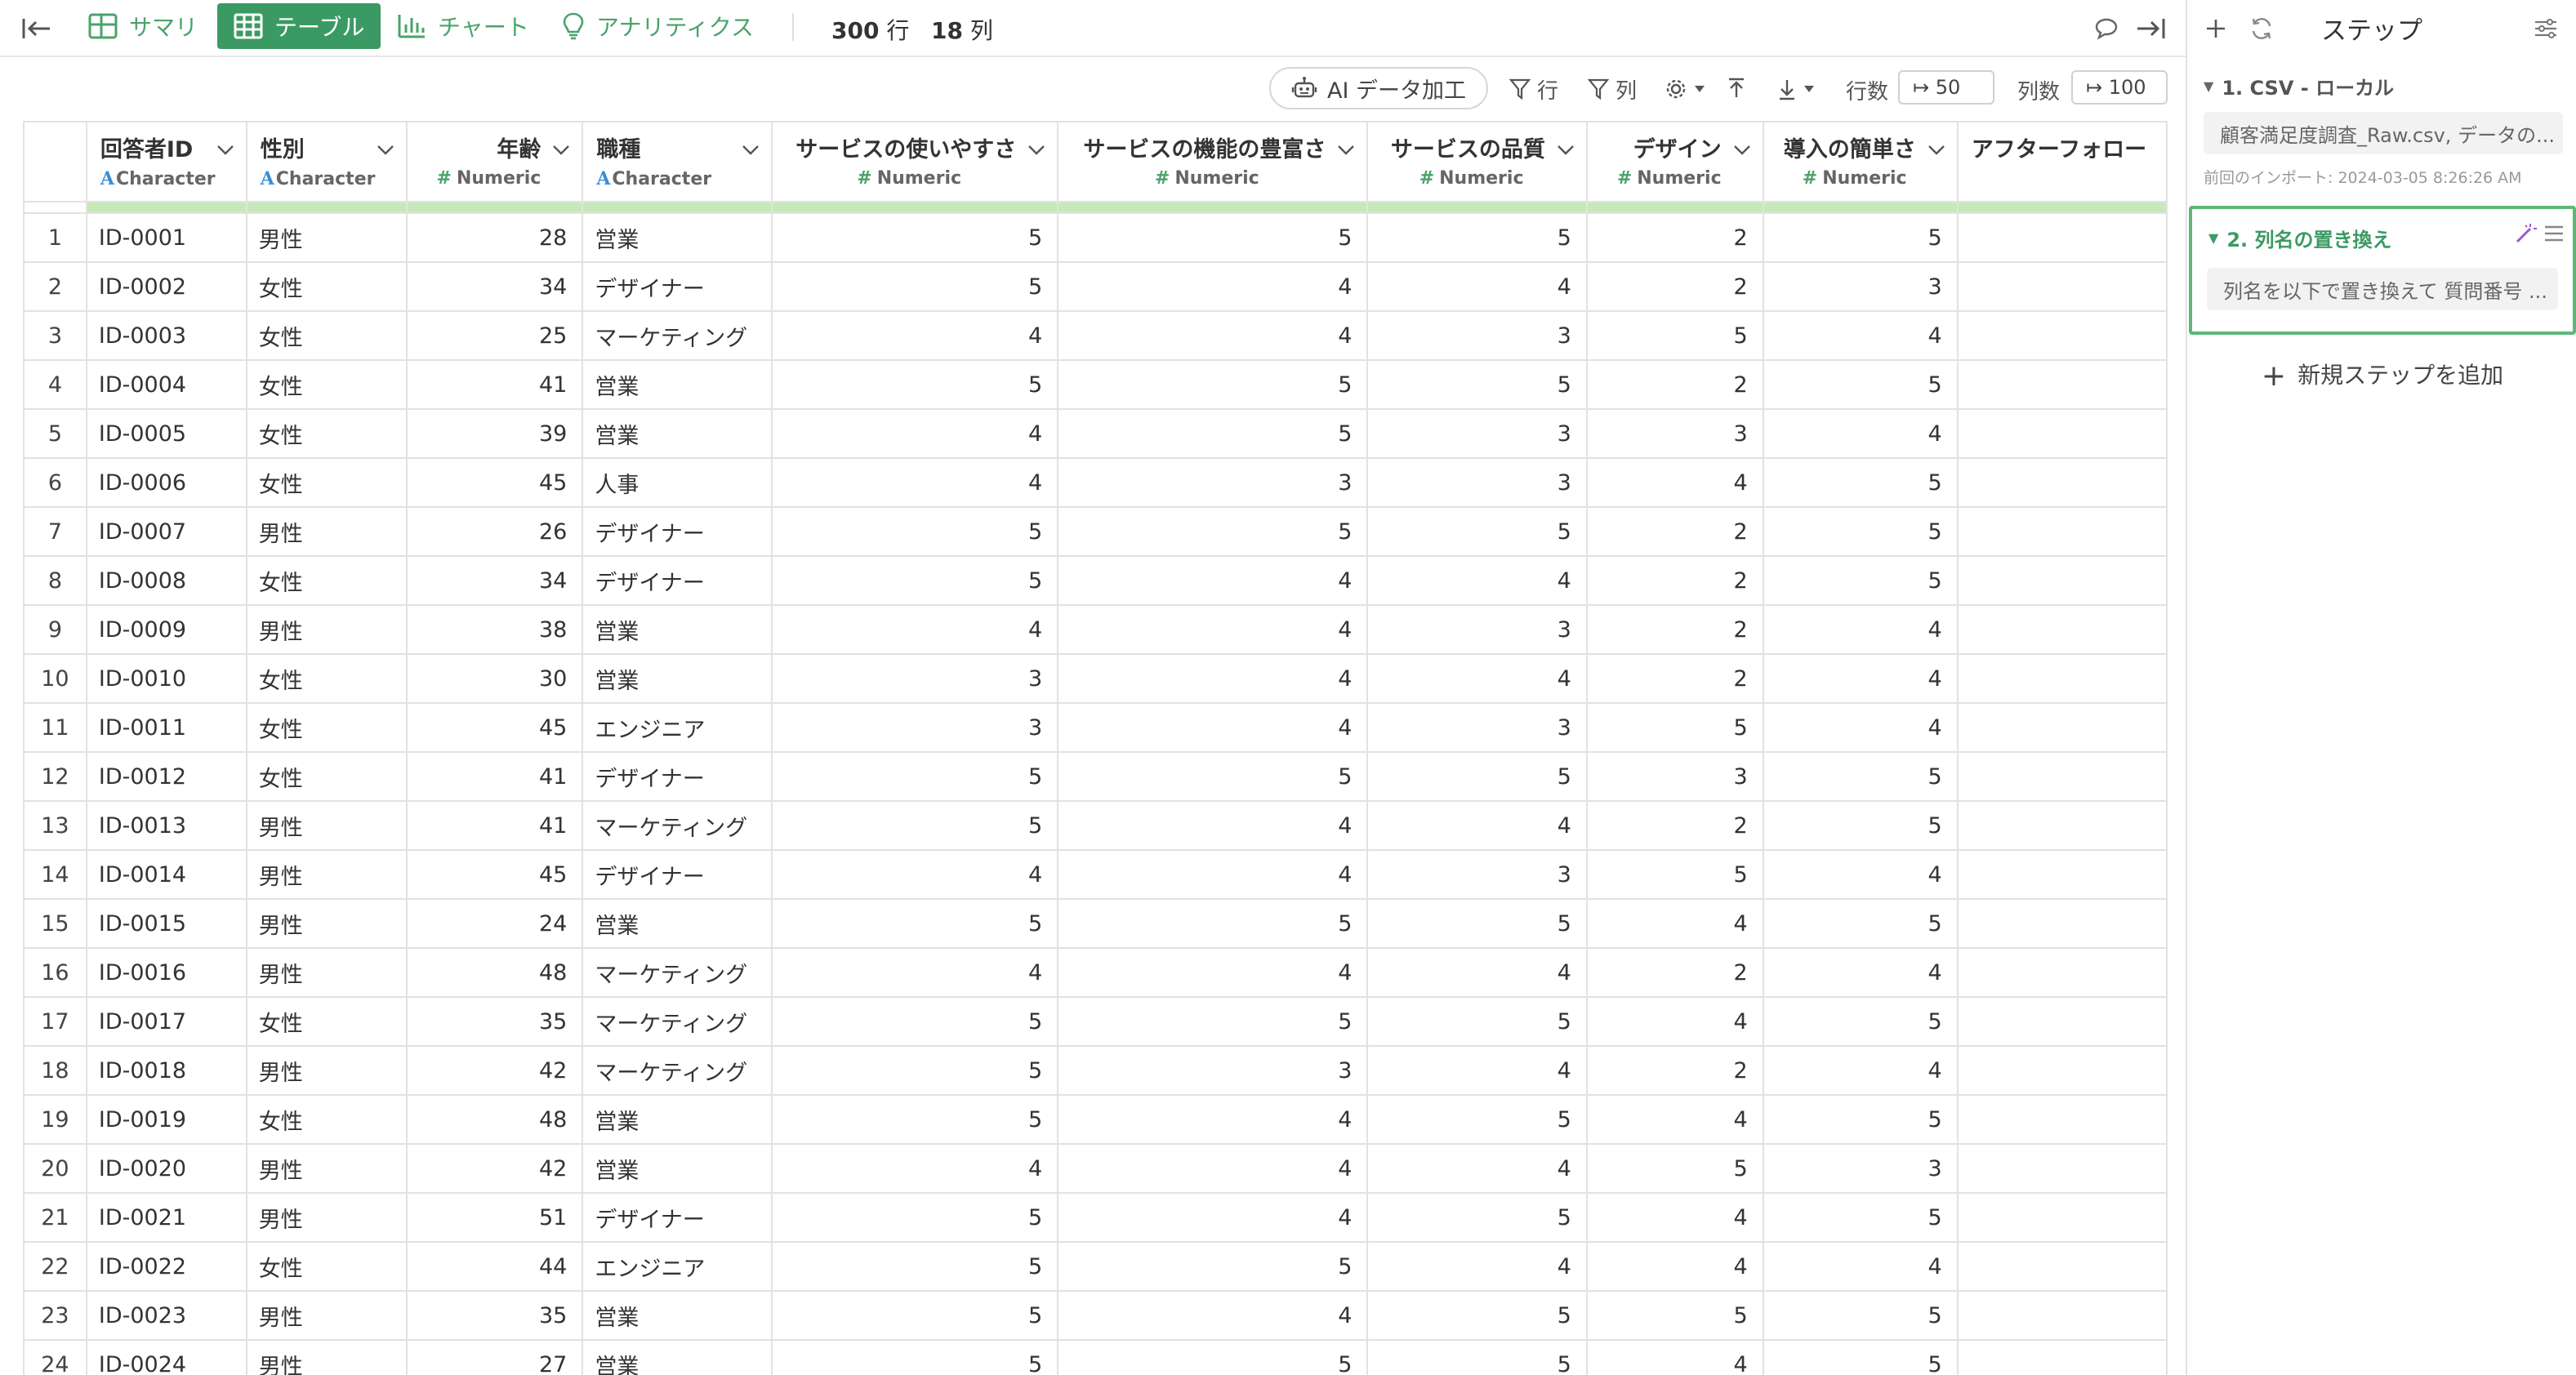 This screenshot has width=2576, height=1375. Describe the element at coordinates (1096, 728) in the screenshot. I see `table-row: 11 ID-0011 女性 45 エンジニア 3 4 3 5 4` at that location.